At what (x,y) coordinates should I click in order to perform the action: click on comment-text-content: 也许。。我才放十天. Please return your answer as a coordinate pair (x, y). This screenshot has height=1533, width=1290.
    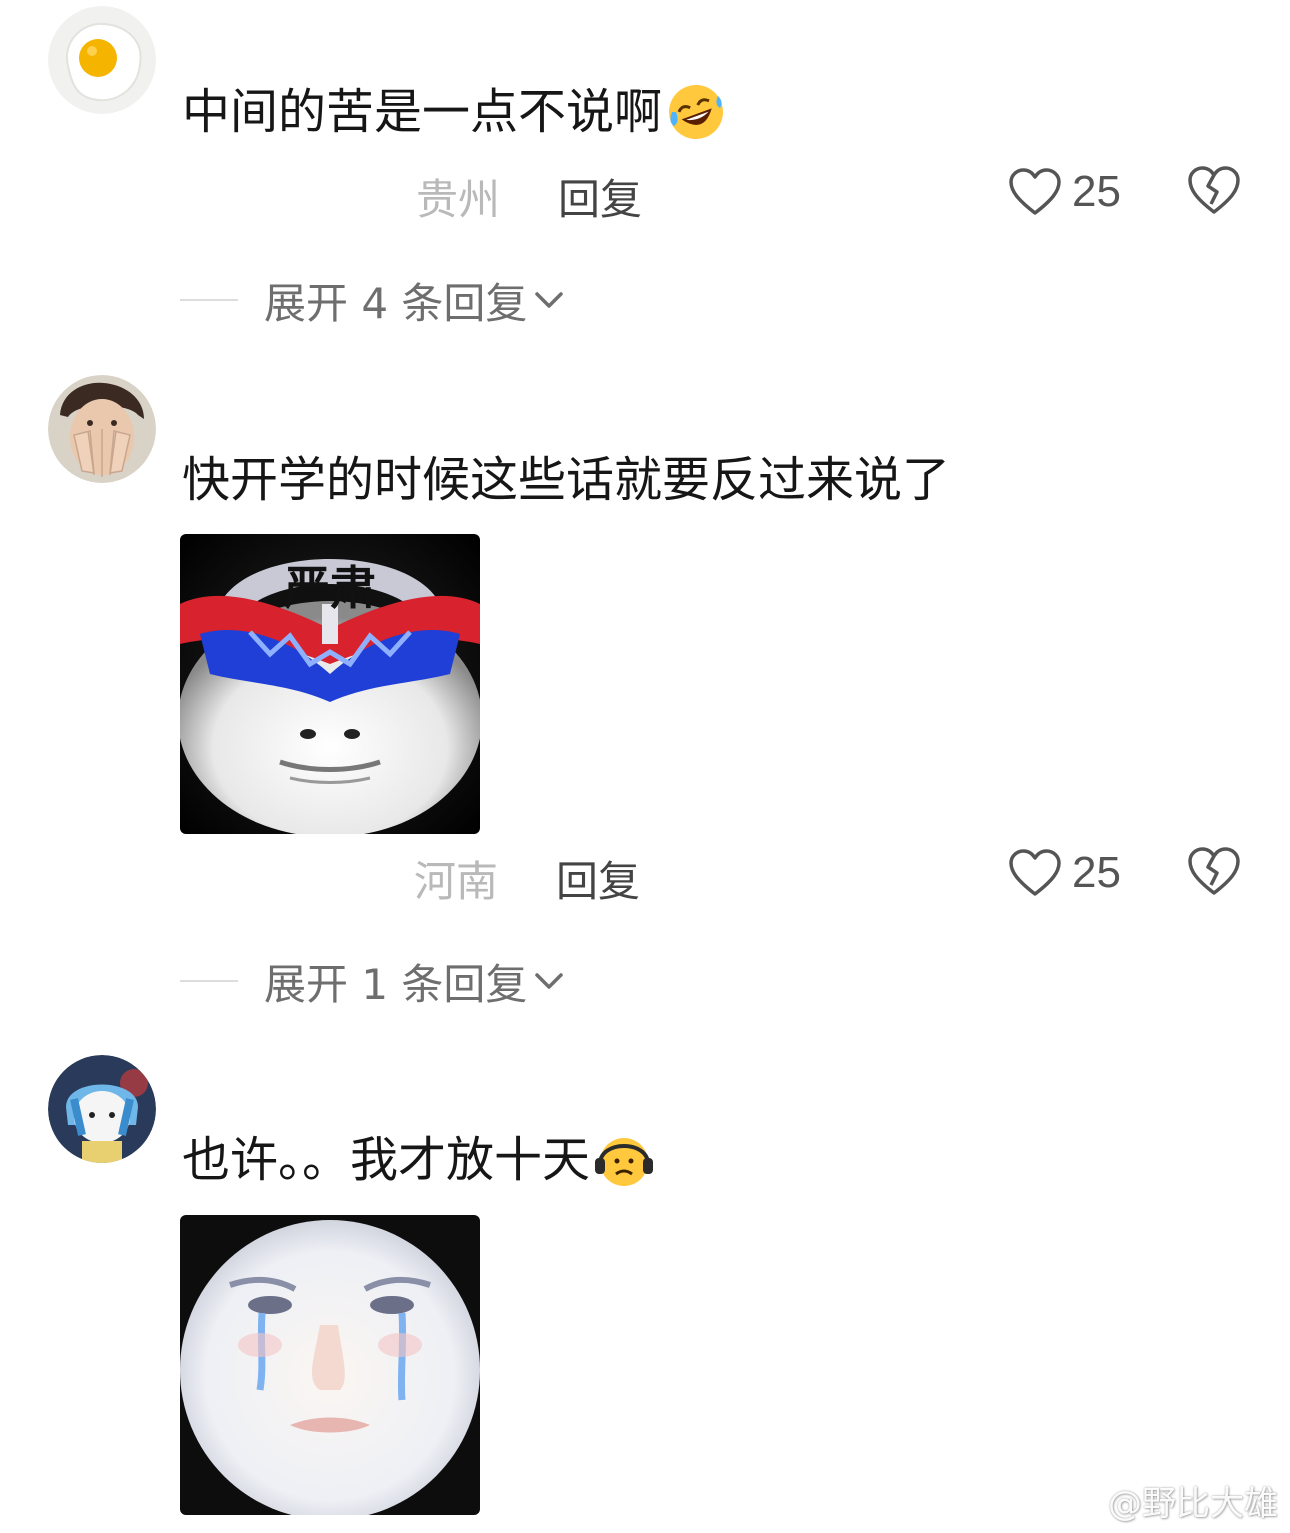
    Looking at the image, I should click on (386, 1160).